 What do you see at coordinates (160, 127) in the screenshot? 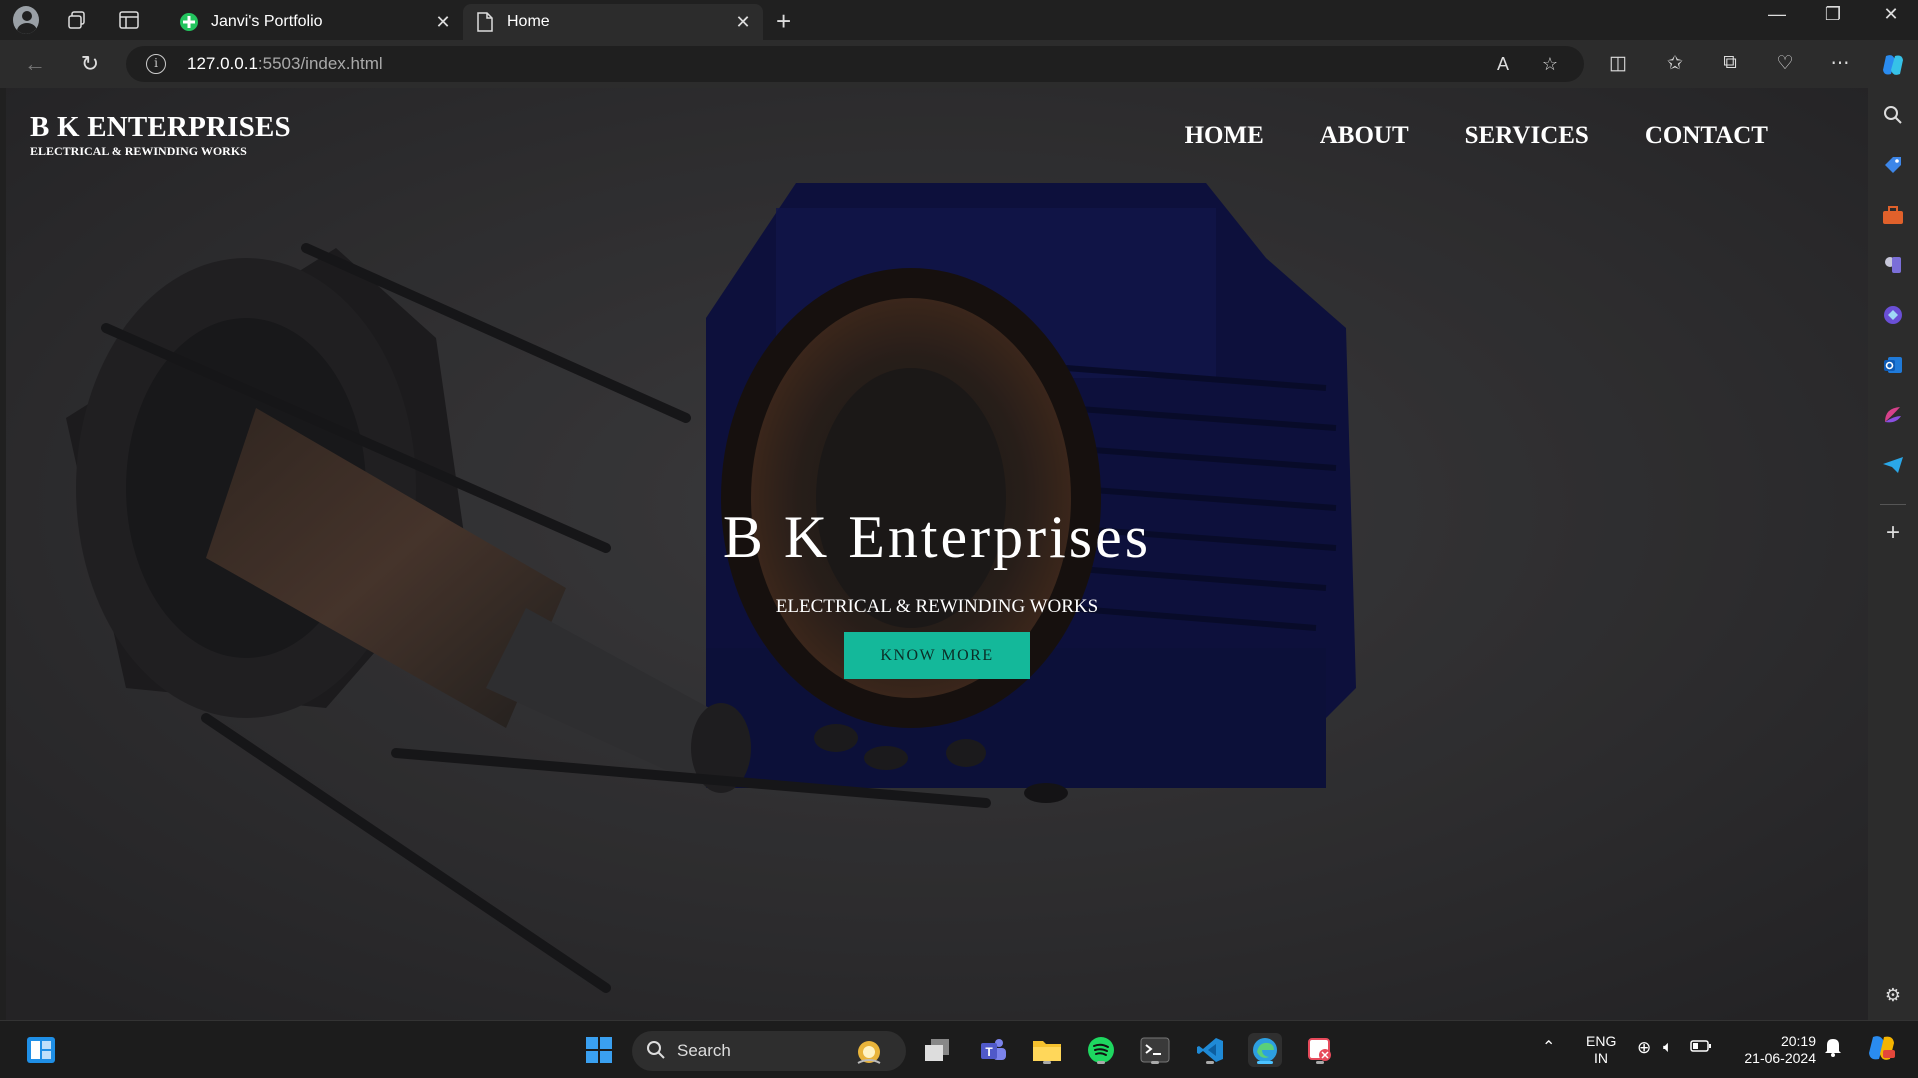
I see `brand-title: B K ENTERPRISES` at bounding box center [160, 127].